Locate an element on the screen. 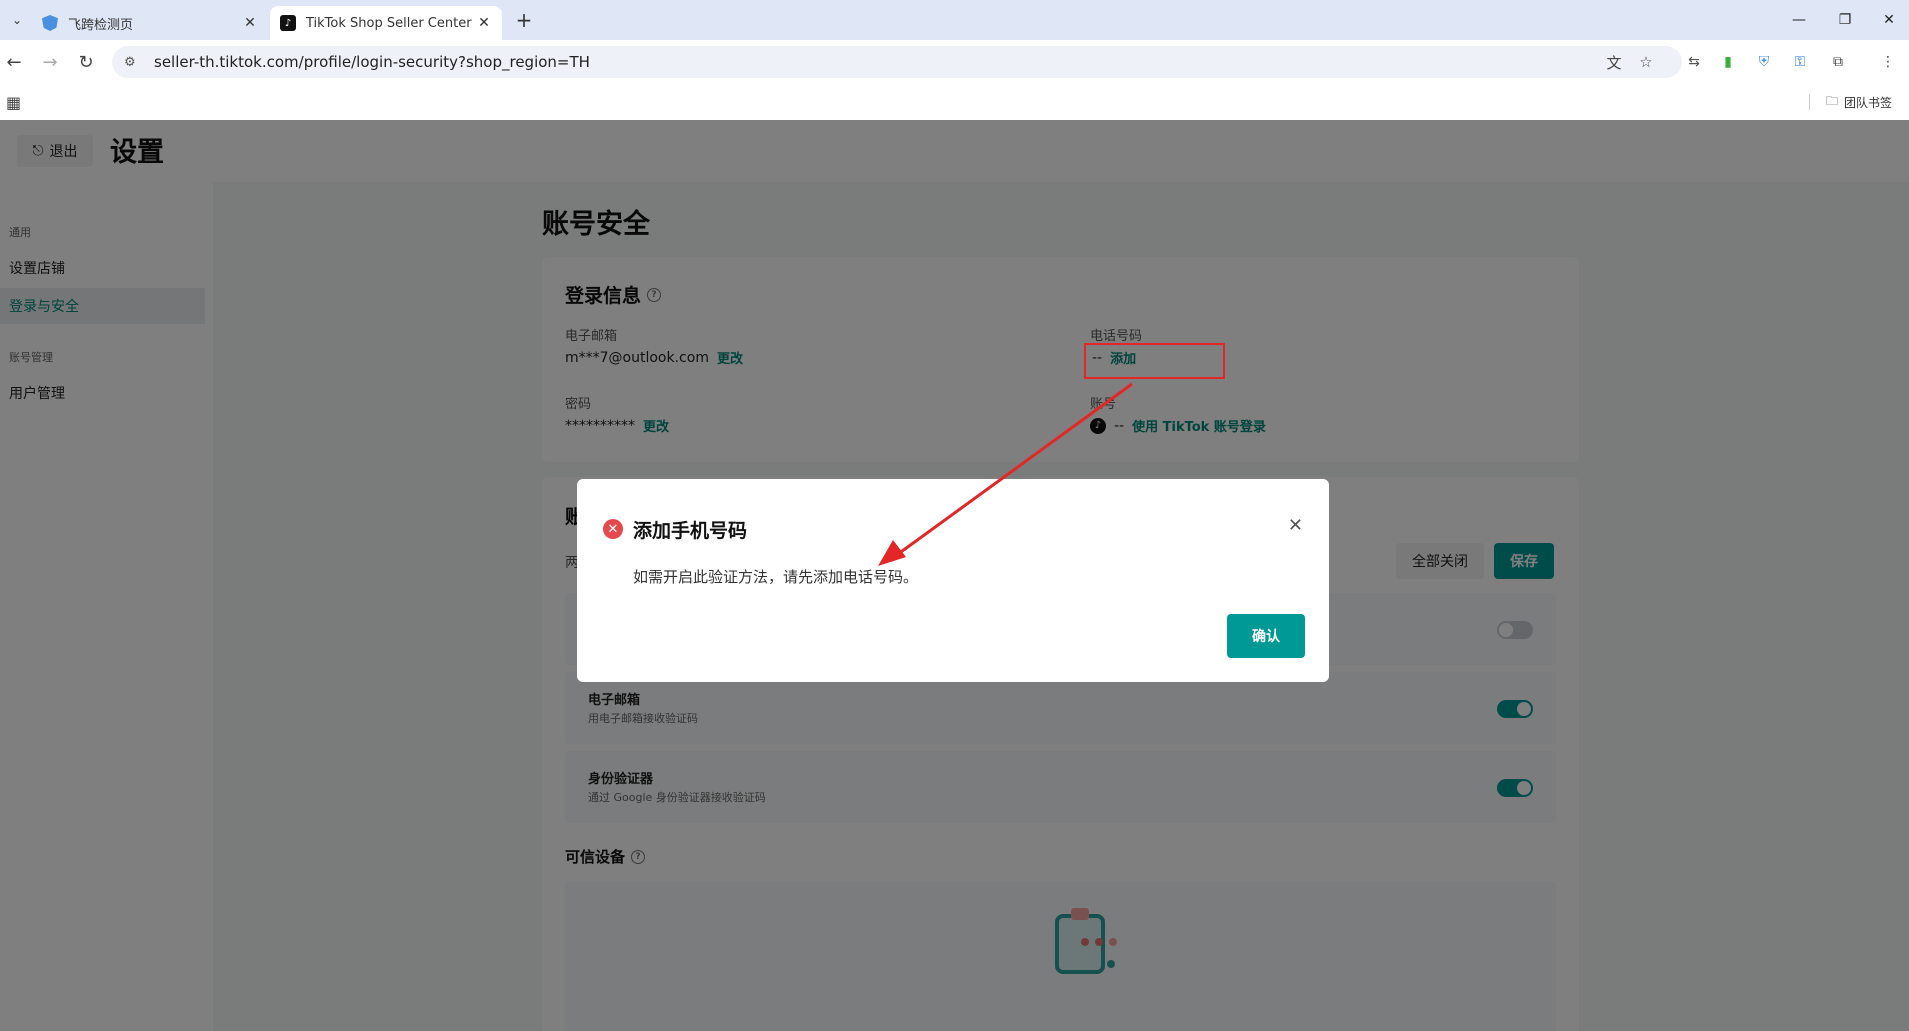 The image size is (1909, 1031). reload-icon: ↻ is located at coordinates (86, 62).